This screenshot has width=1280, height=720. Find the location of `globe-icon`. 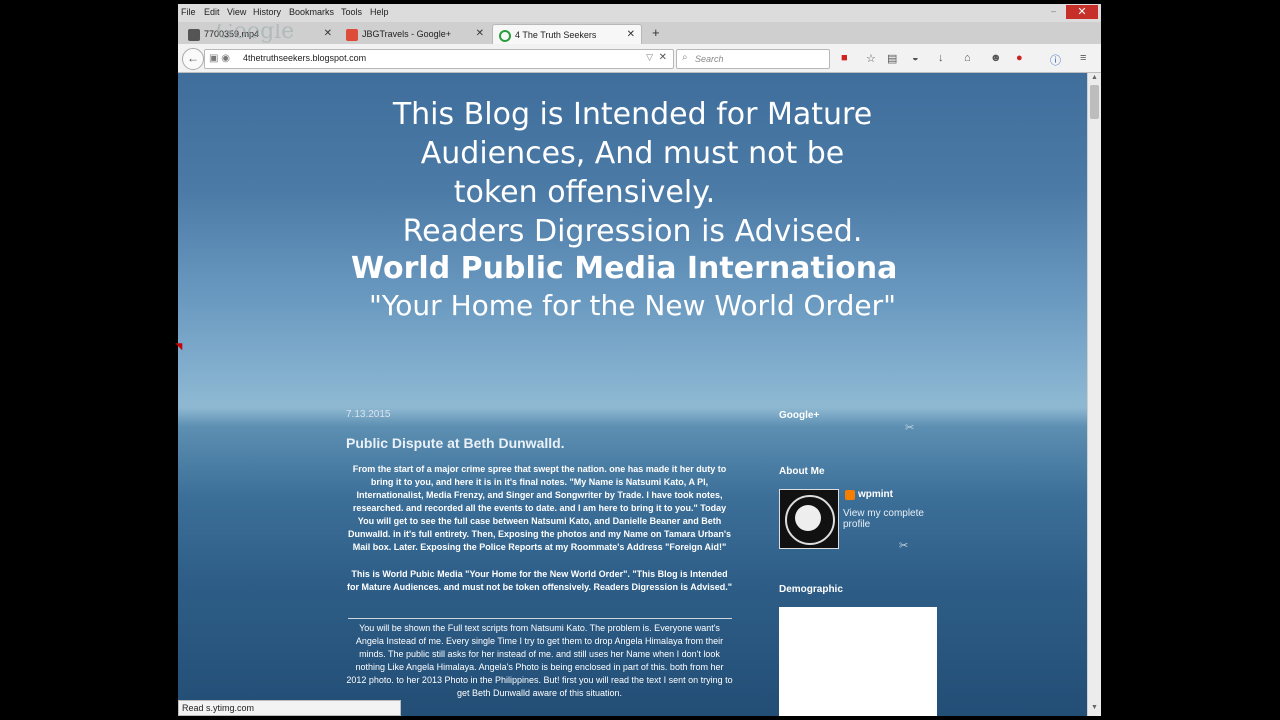

globe-icon is located at coordinates (808, 518).